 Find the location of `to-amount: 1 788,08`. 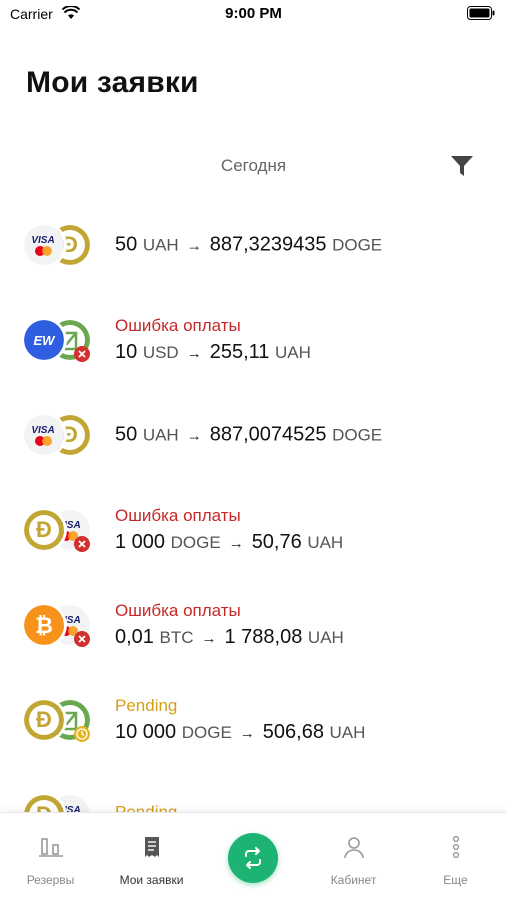

to-amount: 1 788,08 is located at coordinates (263, 637).